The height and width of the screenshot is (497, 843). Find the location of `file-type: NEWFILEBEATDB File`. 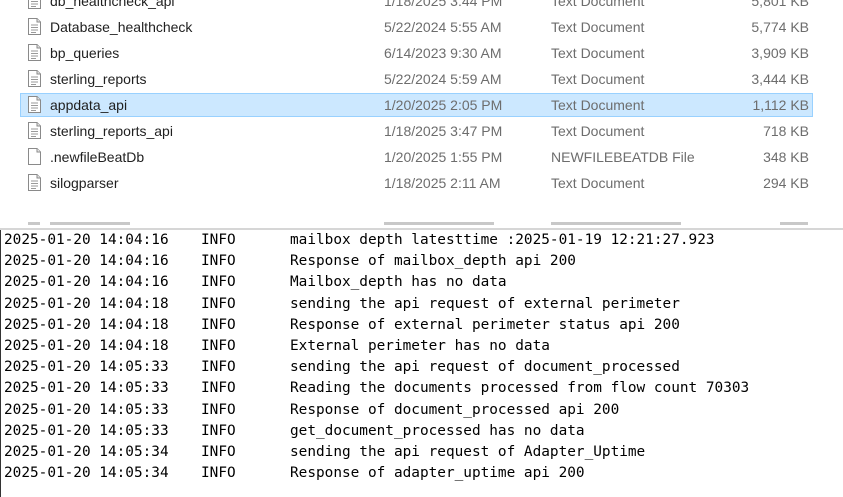

file-type: NEWFILEBEATDB File is located at coordinates (623, 157).